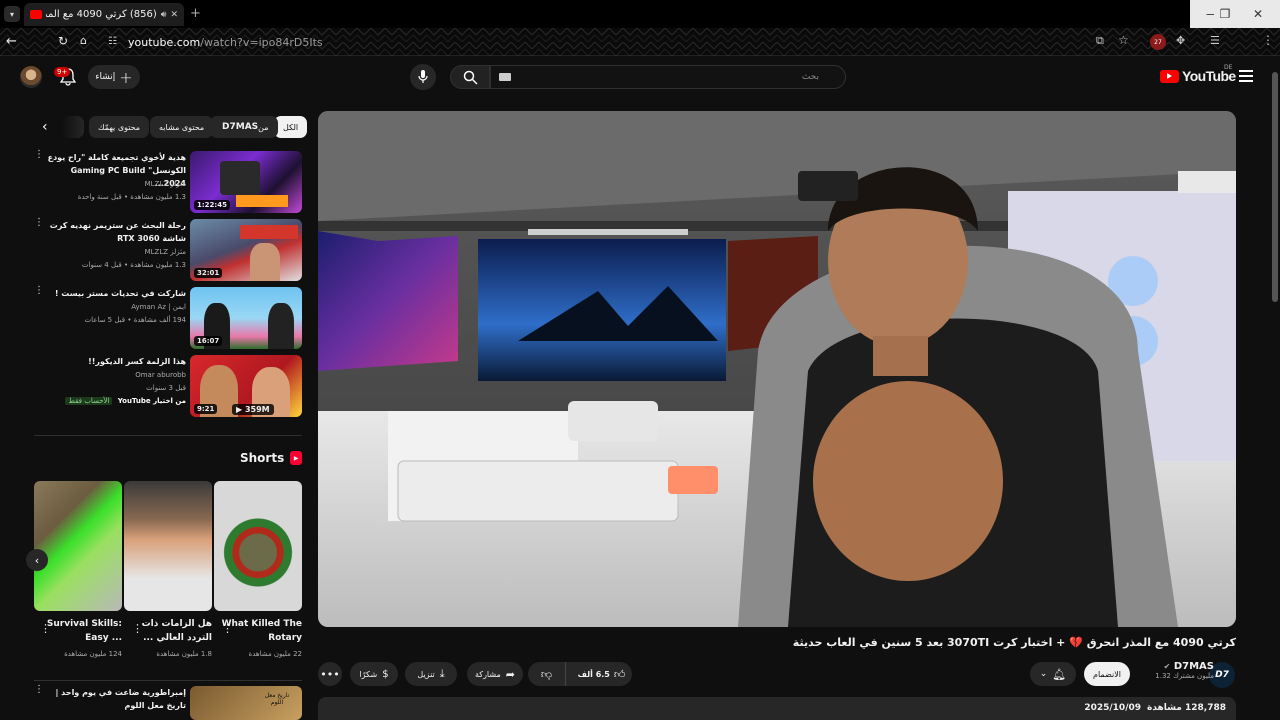 The image size is (1280, 720). What do you see at coordinates (1180, 40) in the screenshot?
I see `puzzle-icon: ✥` at bounding box center [1180, 40].